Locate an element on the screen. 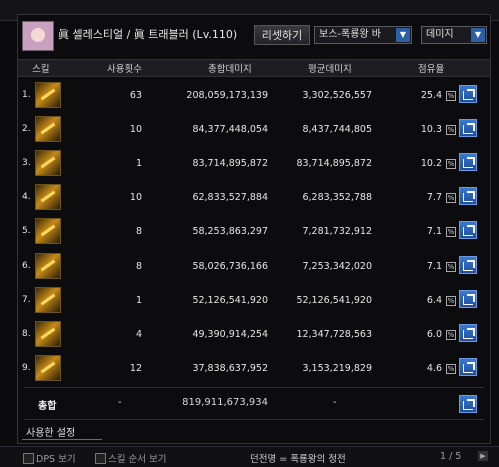 The image size is (499, 467). metric-select: 데미지 ▼ is located at coordinates (454, 35).